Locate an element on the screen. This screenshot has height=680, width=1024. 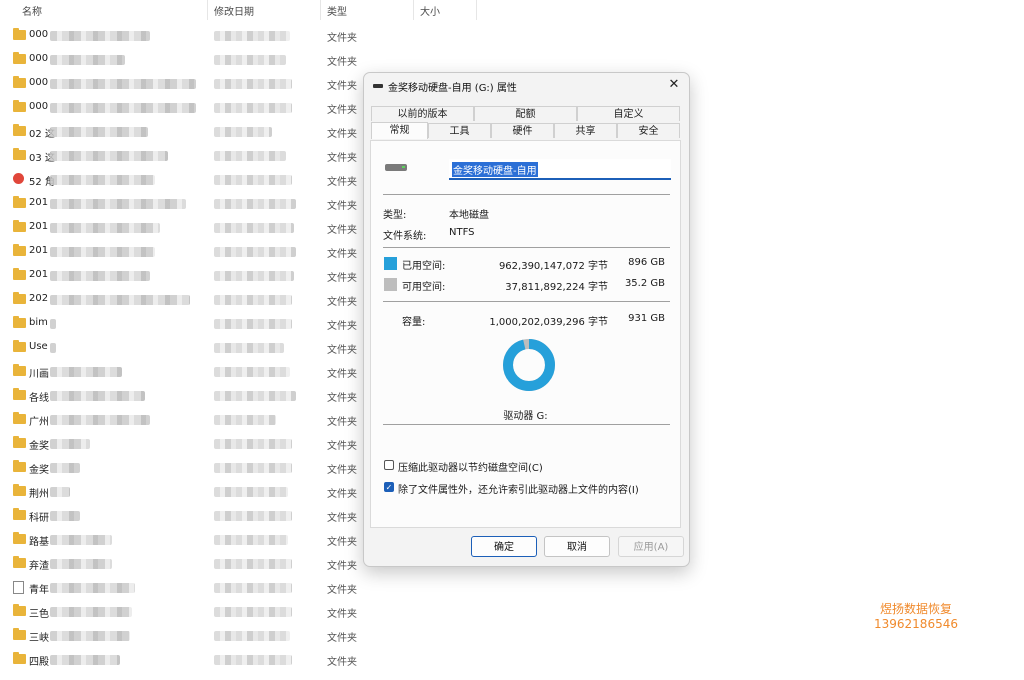
close-icon: ✕ is located at coordinates (674, 85).